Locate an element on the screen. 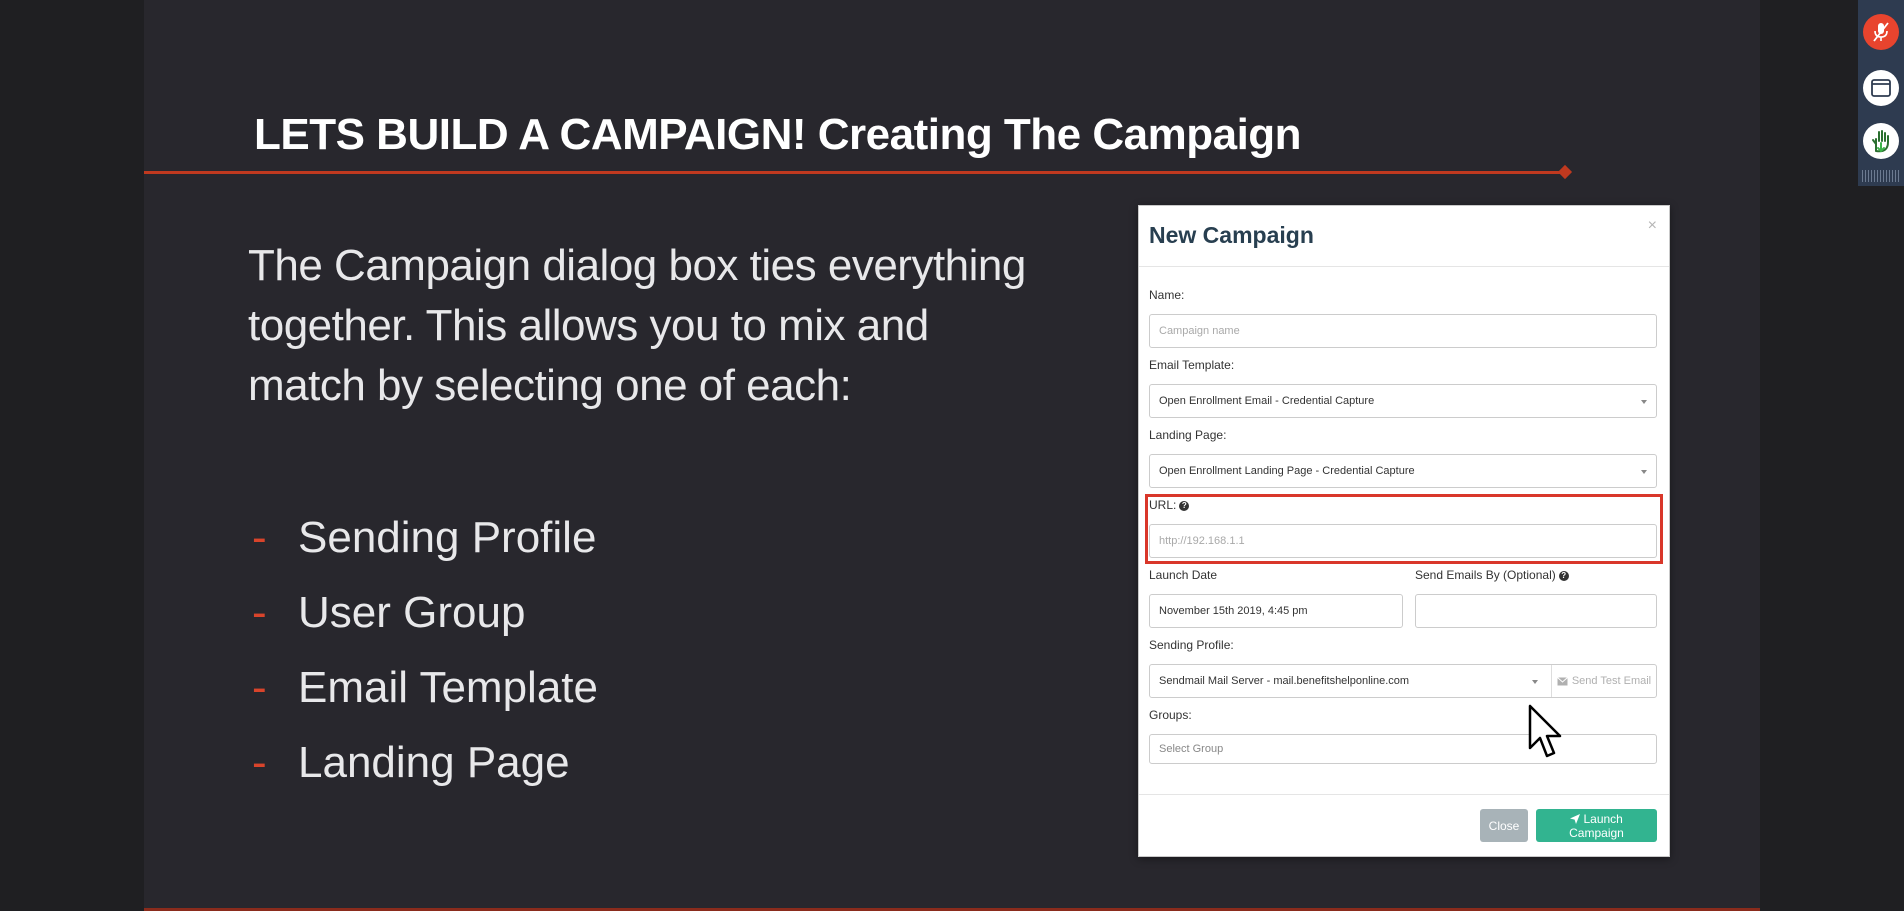  bullet-text: Landing Page is located at coordinates (434, 762).